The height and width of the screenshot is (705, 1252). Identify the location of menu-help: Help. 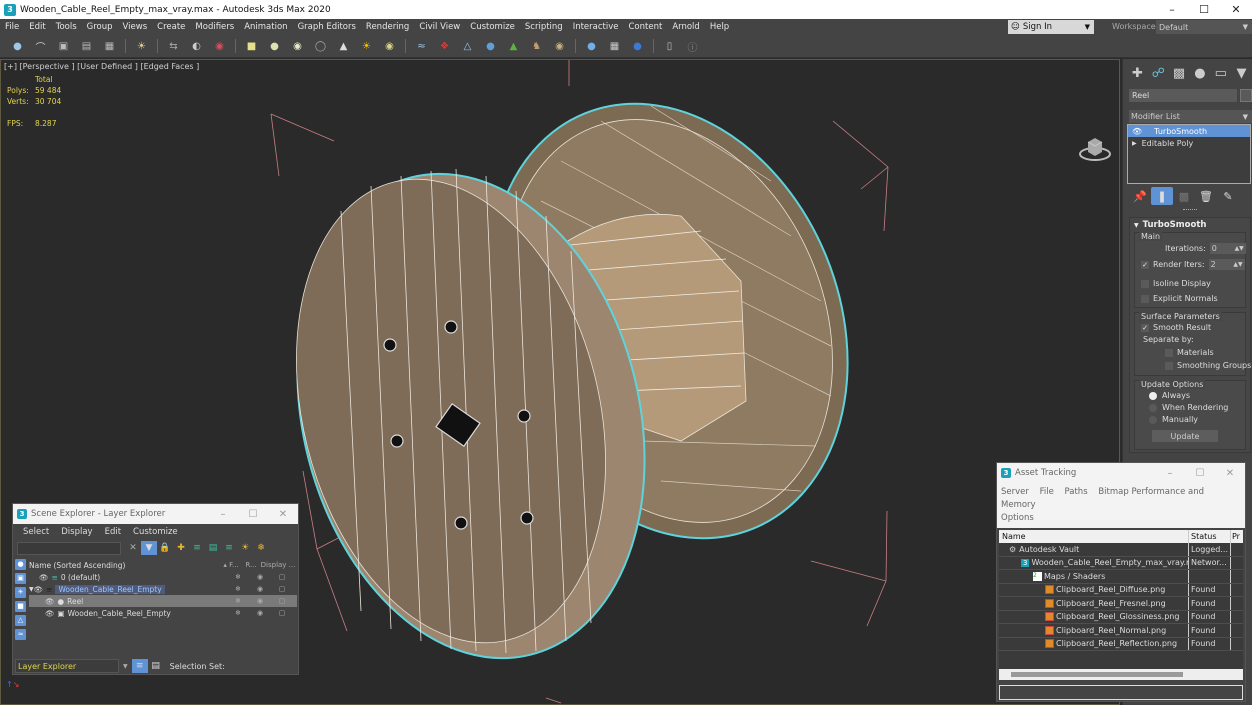
(719, 27).